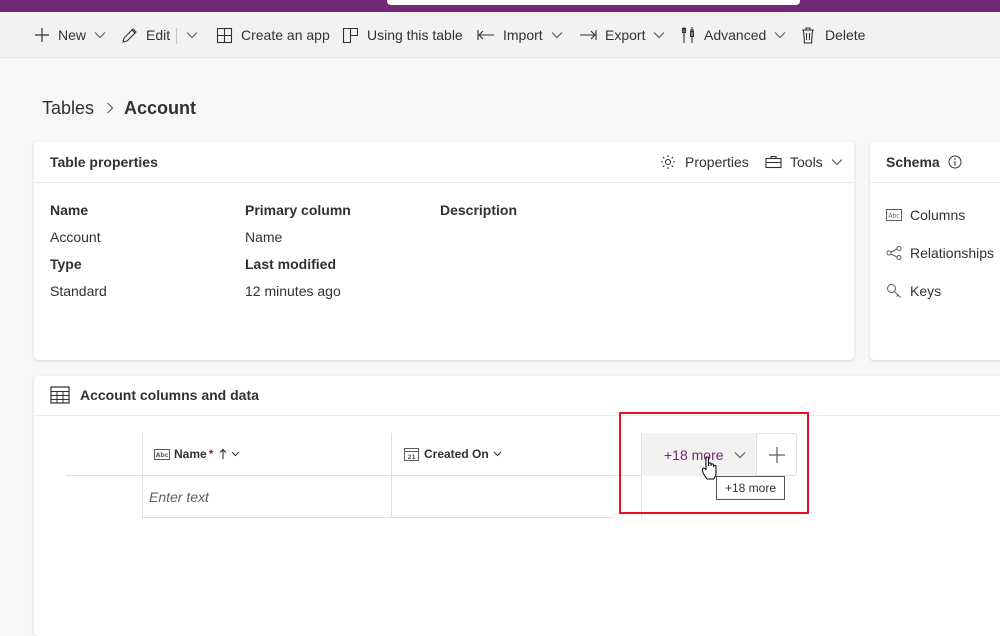 This screenshot has width=1000, height=636. What do you see at coordinates (68, 108) in the screenshot?
I see `breadcrumb-tables-link: Tables` at bounding box center [68, 108].